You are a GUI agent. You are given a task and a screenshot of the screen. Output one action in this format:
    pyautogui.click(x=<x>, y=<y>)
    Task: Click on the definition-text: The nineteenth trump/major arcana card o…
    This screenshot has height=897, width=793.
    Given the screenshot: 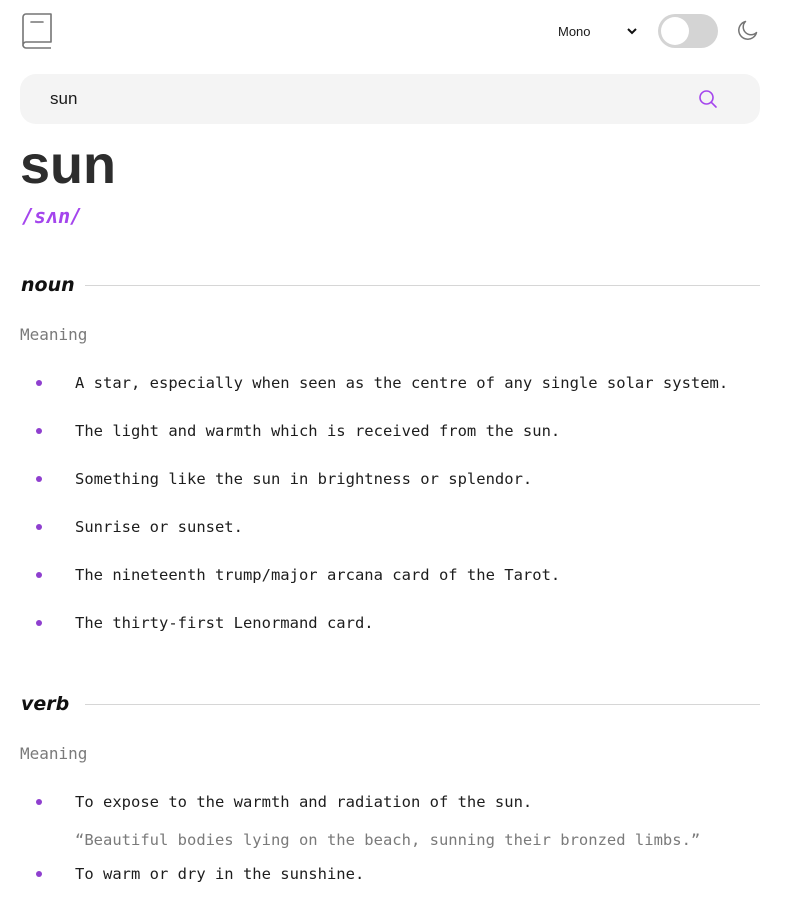 What is the action you would take?
    pyautogui.click(x=318, y=575)
    